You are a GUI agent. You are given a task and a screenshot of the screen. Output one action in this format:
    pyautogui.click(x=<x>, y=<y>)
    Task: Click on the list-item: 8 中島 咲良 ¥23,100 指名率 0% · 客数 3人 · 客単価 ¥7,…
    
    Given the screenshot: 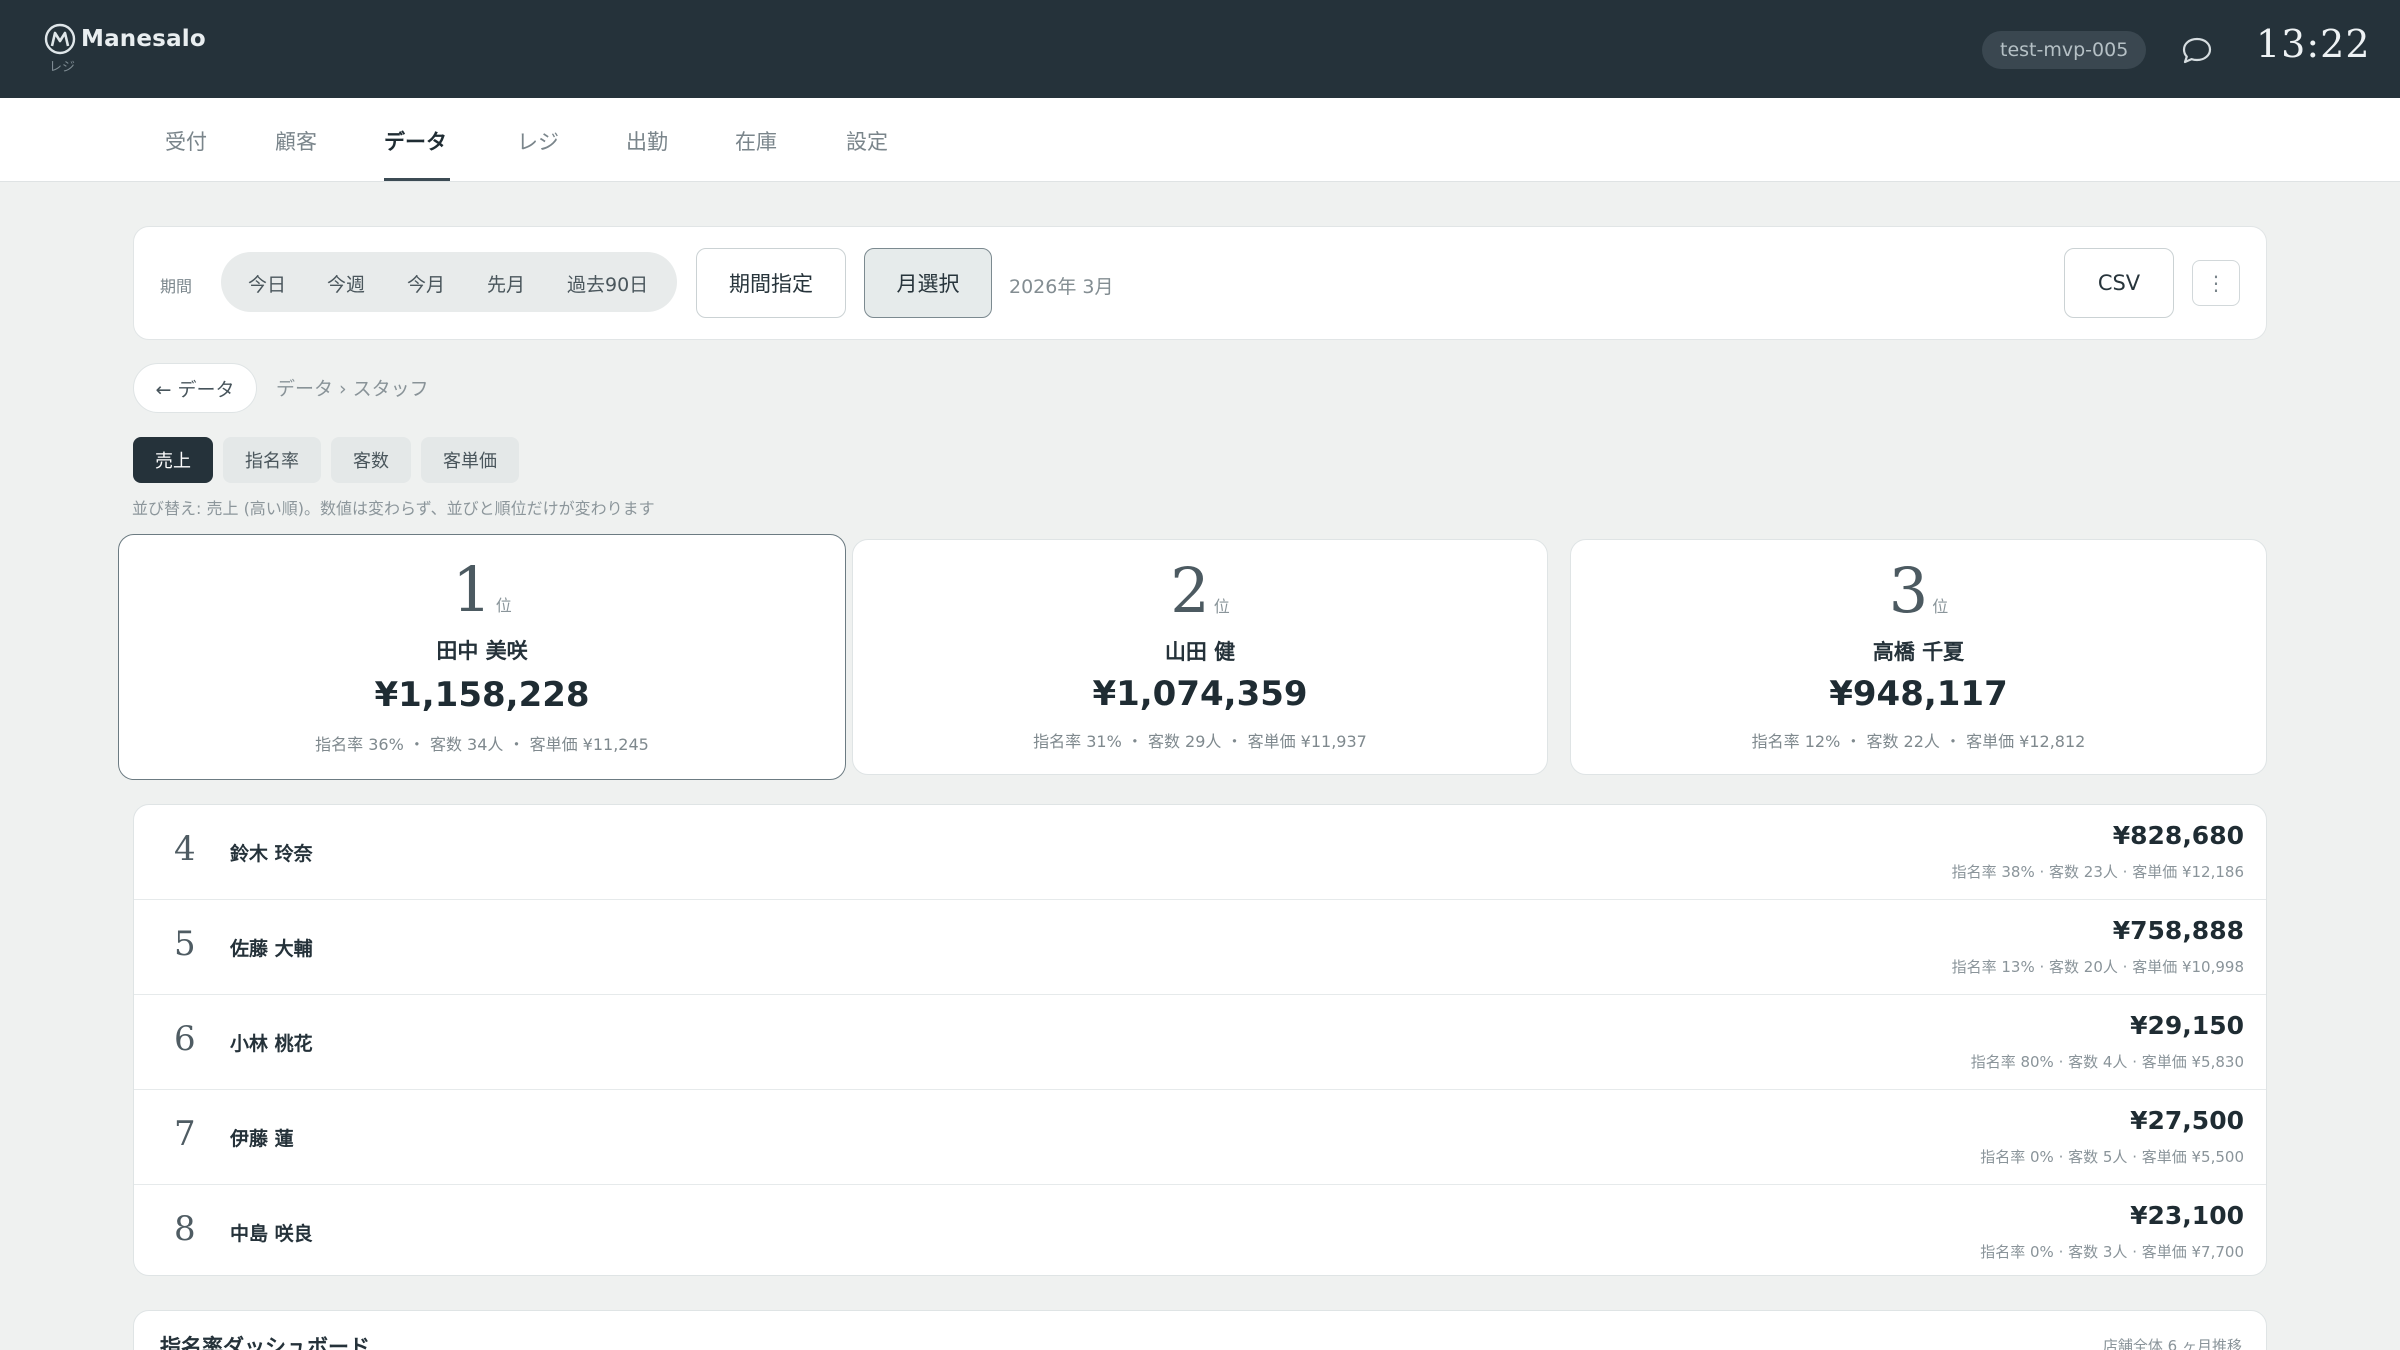 What is the action you would take?
    pyautogui.click(x=1200, y=1230)
    